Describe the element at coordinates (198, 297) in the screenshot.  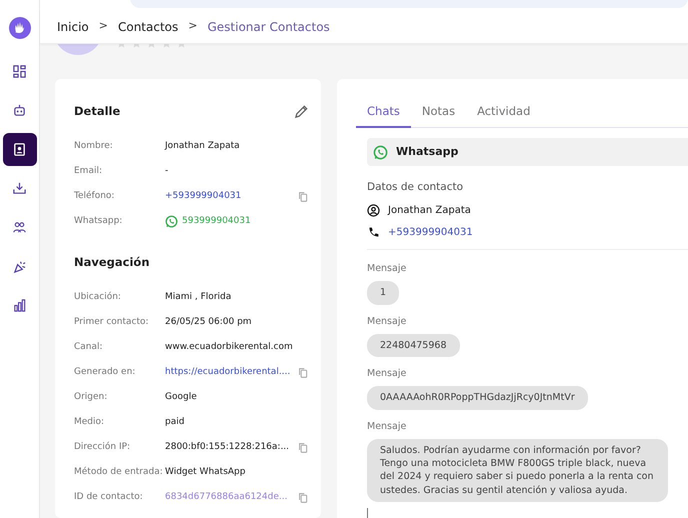
I see `field-value: Miami , Florida` at that location.